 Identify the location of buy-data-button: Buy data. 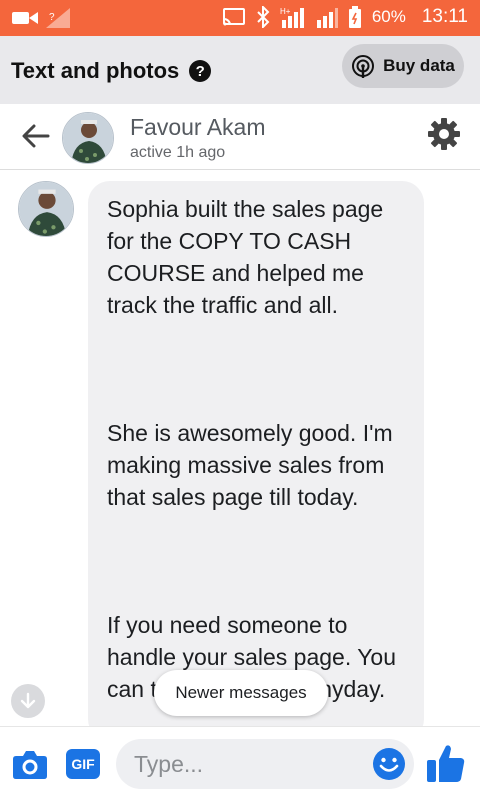
(403, 66).